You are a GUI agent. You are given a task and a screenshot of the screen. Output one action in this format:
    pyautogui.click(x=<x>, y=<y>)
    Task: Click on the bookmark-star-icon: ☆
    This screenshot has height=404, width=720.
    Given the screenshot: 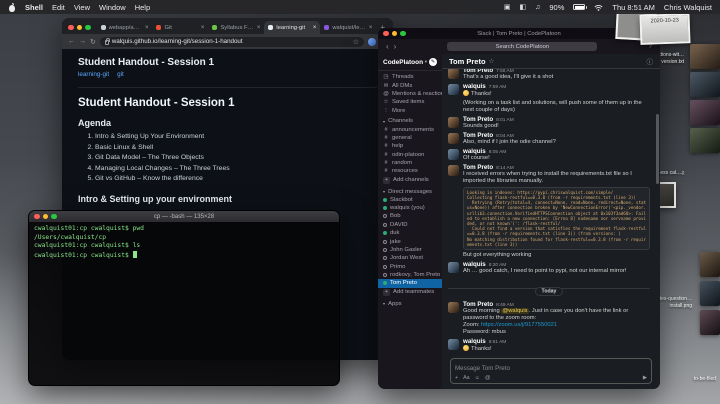 What is the action you would take?
    pyautogui.click(x=356, y=42)
    